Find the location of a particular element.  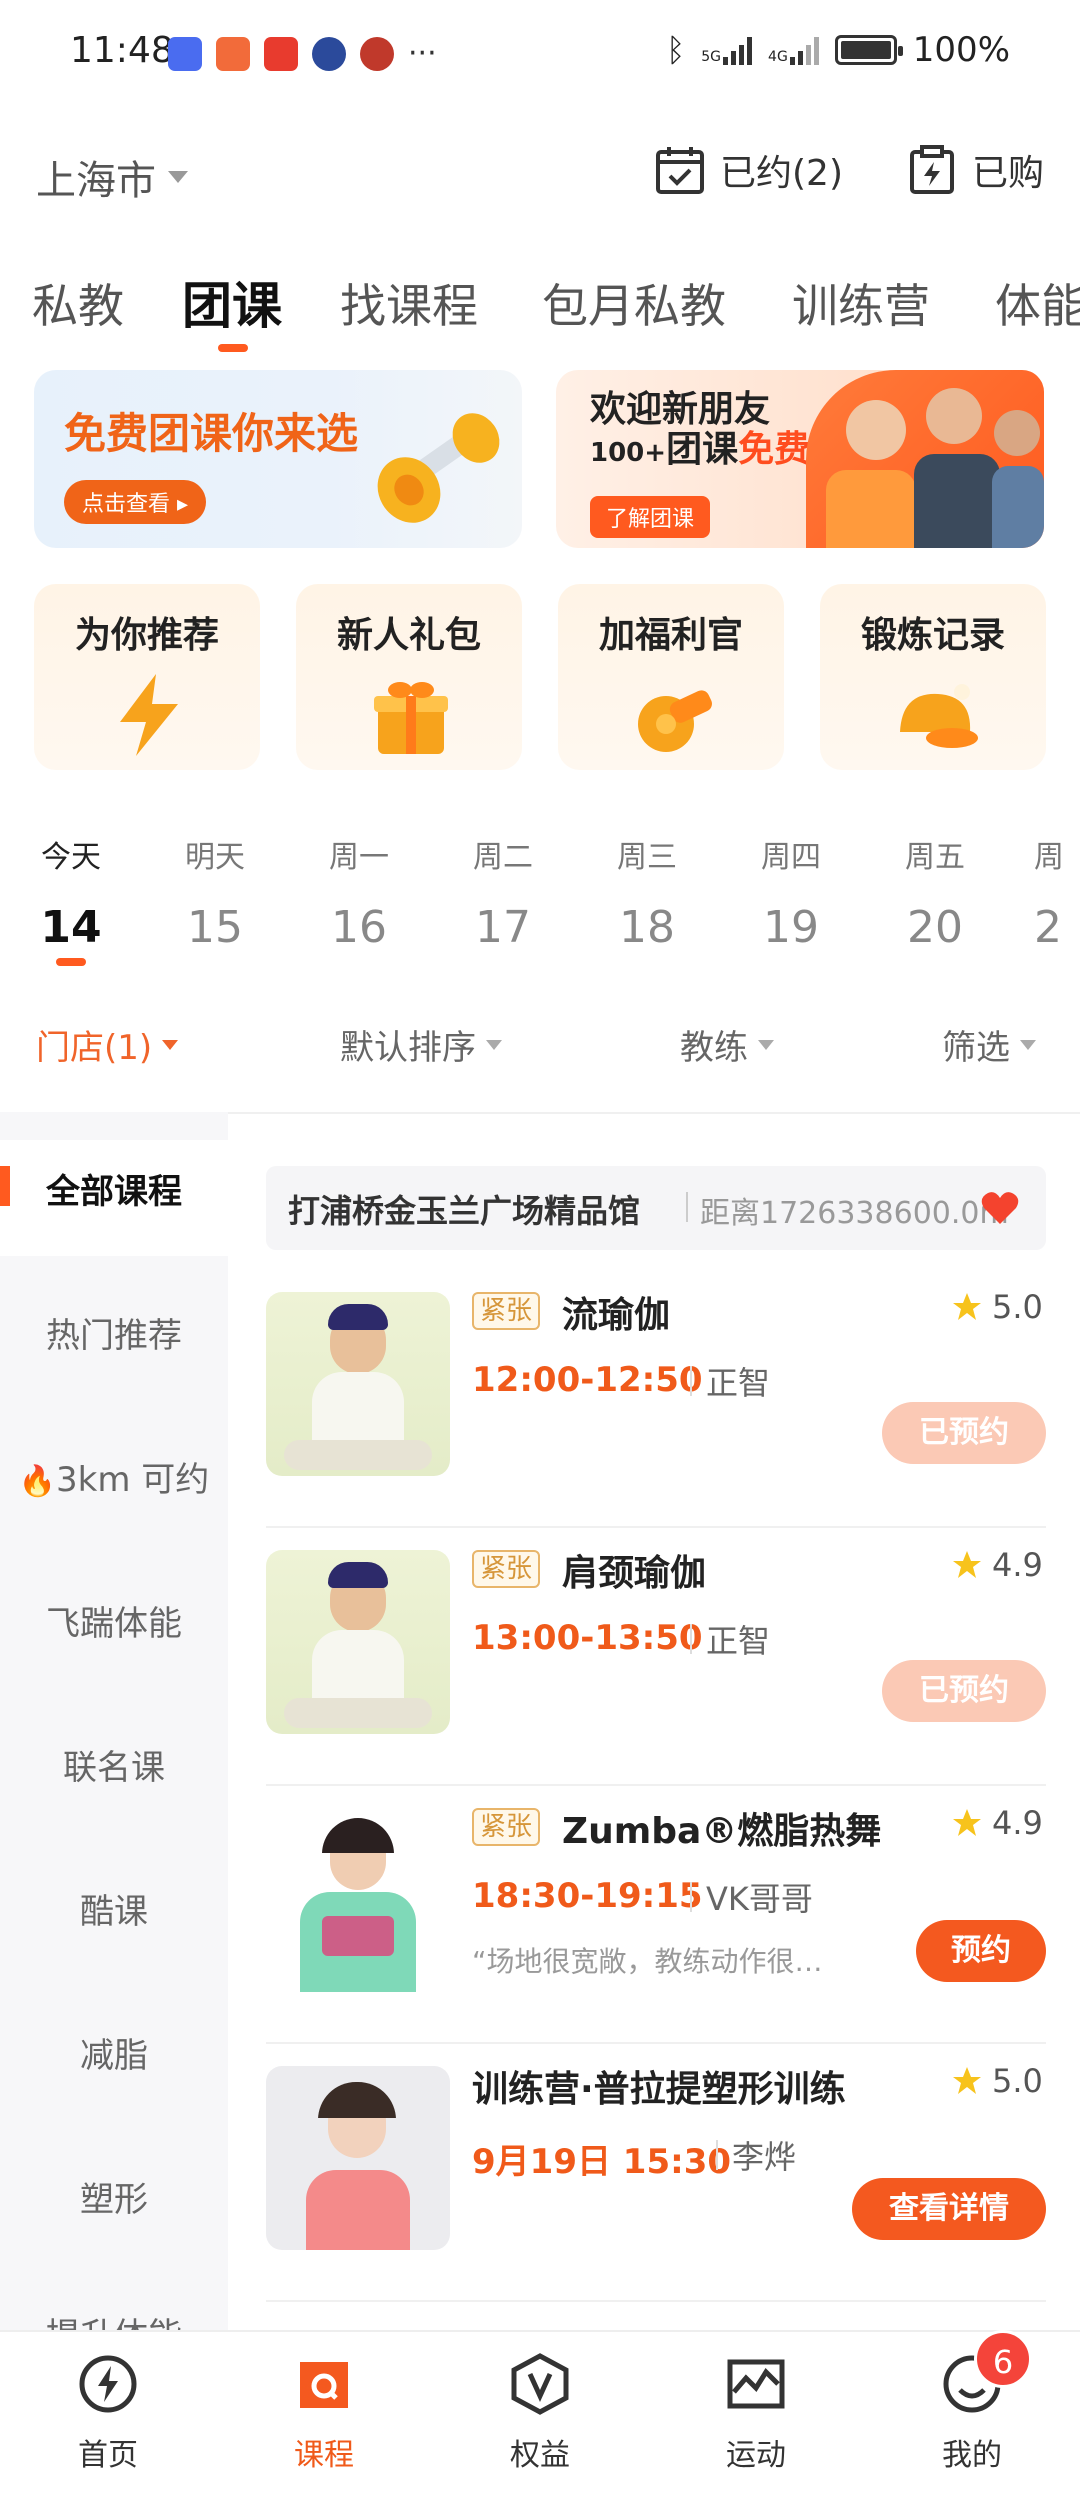

status-badge: 紧张 is located at coordinates (506, 1311).